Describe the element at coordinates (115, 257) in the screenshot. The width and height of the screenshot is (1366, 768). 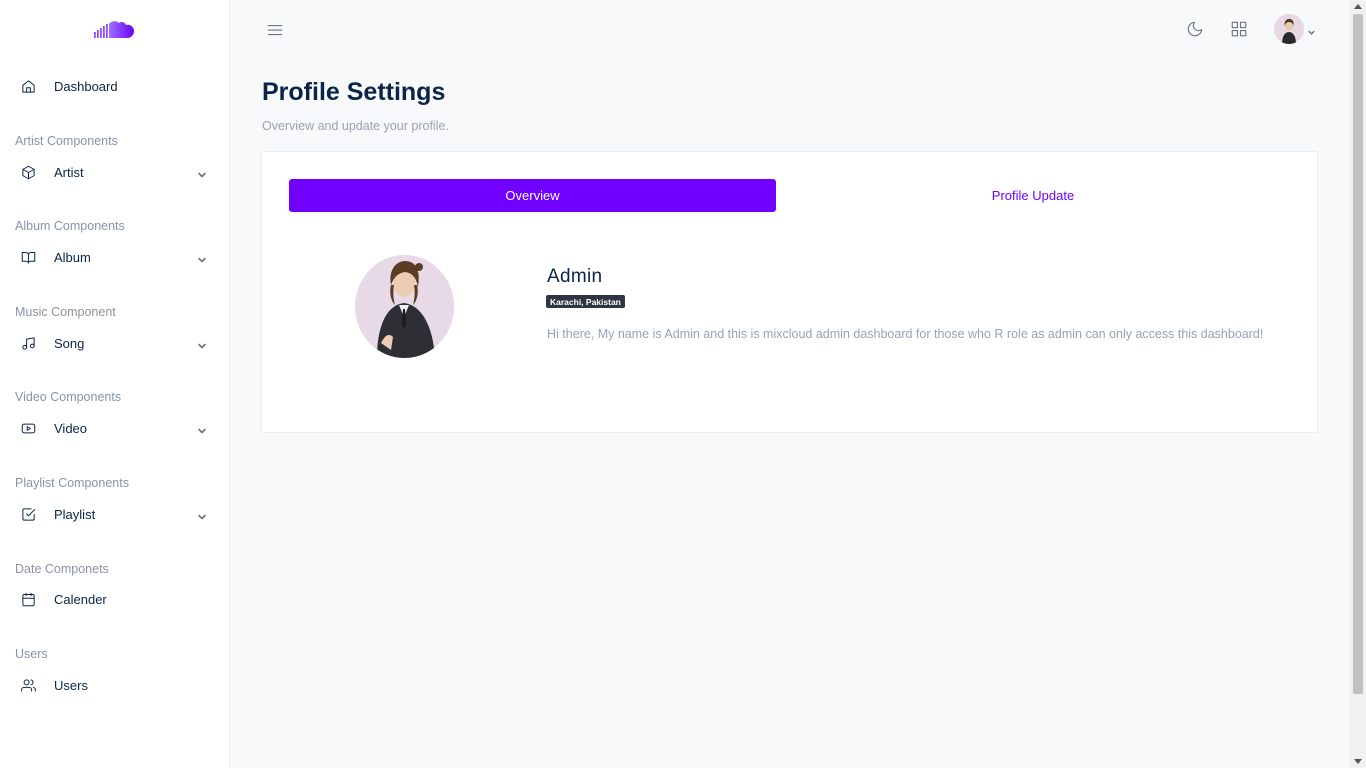
I see `sidebar-item-album: Album` at that location.